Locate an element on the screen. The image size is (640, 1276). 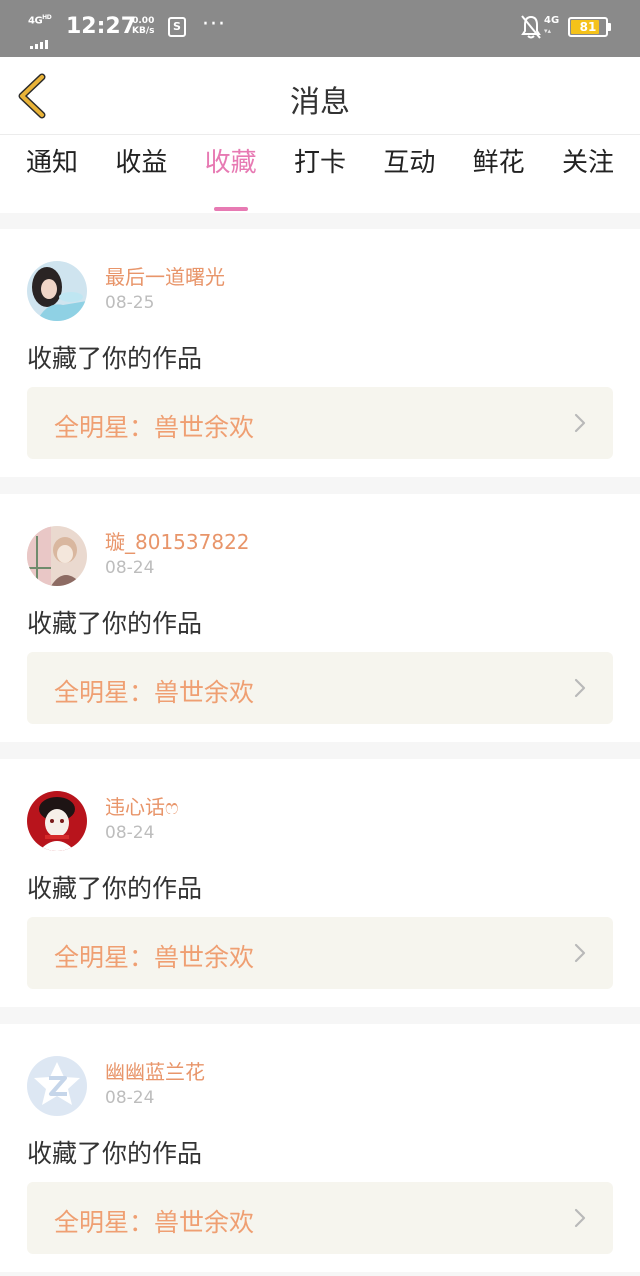
mobile-data-icon: 4G ▾▴ is located at coordinates (552, 25).